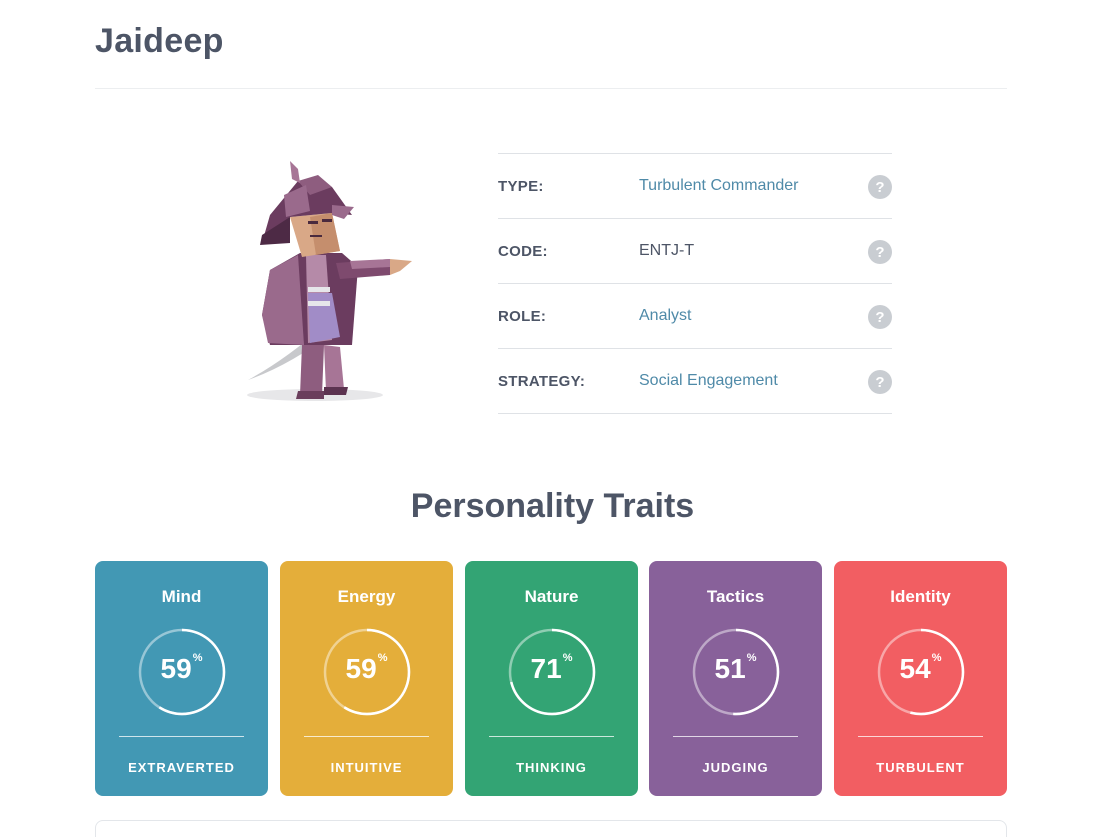 The image size is (1105, 837). I want to click on info-key: ROLE:, so click(522, 316).